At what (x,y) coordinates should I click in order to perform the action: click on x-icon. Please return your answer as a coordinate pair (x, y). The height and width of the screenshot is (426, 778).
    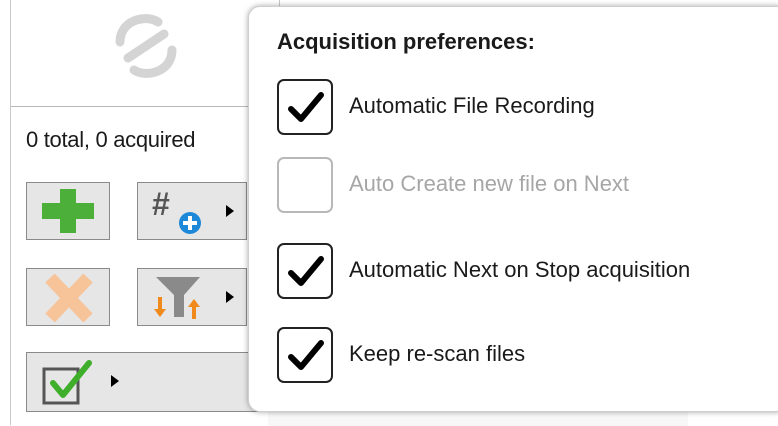
    Looking at the image, I should click on (69, 298).